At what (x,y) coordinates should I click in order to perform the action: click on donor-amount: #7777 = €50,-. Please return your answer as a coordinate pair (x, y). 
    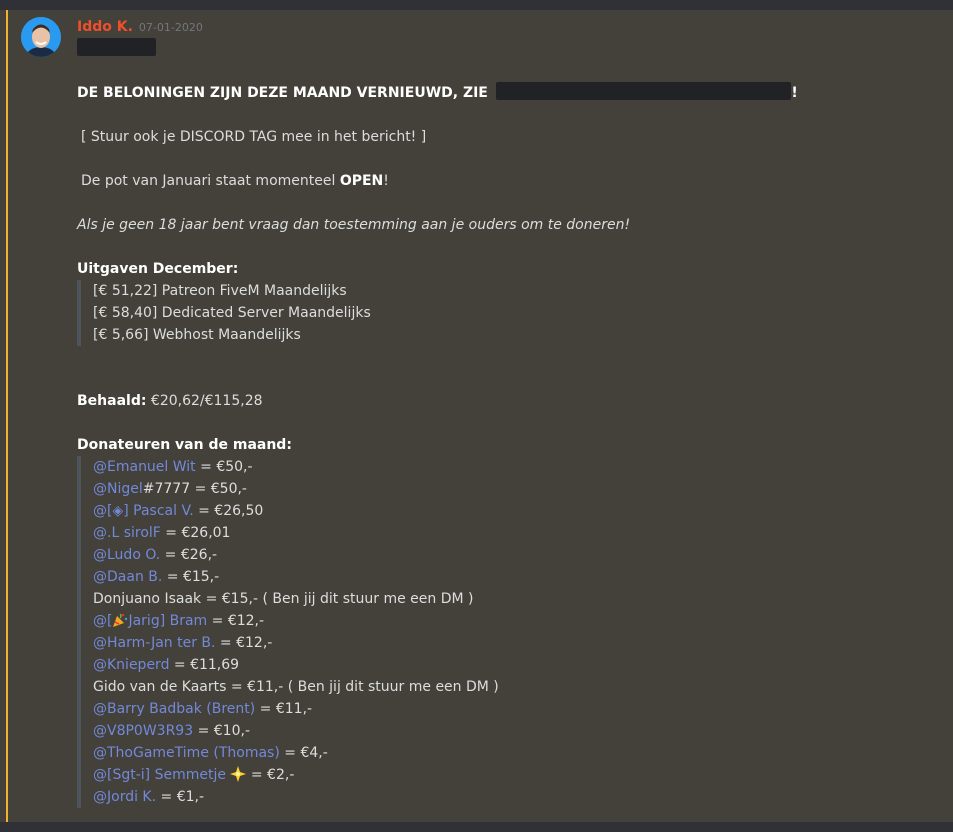
    Looking at the image, I should click on (194, 489).